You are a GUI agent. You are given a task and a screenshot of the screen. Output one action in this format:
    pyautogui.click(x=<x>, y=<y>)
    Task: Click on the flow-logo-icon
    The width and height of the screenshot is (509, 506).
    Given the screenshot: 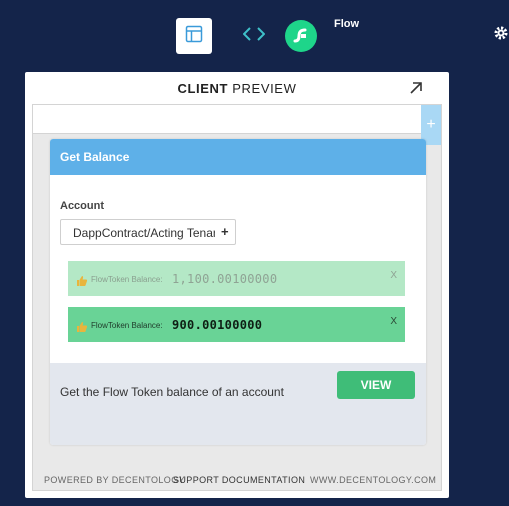 What is the action you would take?
    pyautogui.click(x=301, y=36)
    